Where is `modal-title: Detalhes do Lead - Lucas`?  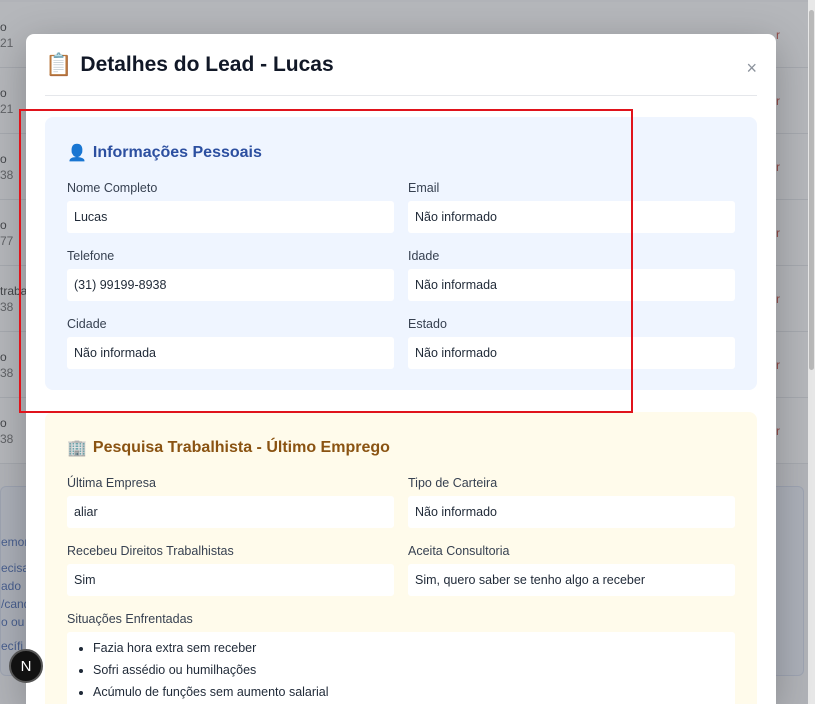 modal-title: Detalhes do Lead - Lucas is located at coordinates (207, 64).